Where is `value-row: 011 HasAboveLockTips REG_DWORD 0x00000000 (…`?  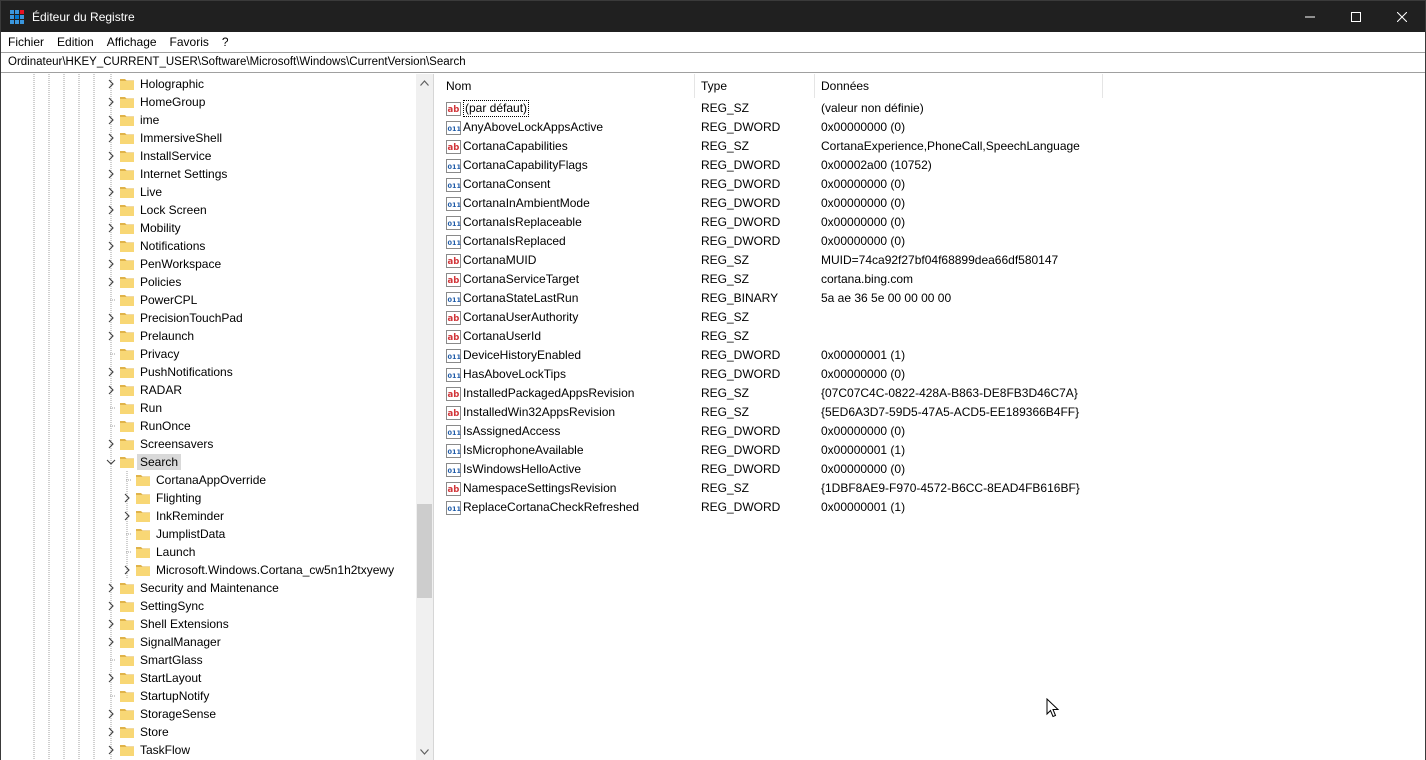 value-row: 011 HasAboveLockTips REG_DWORD 0x00000000 (… is located at coordinates (932, 374).